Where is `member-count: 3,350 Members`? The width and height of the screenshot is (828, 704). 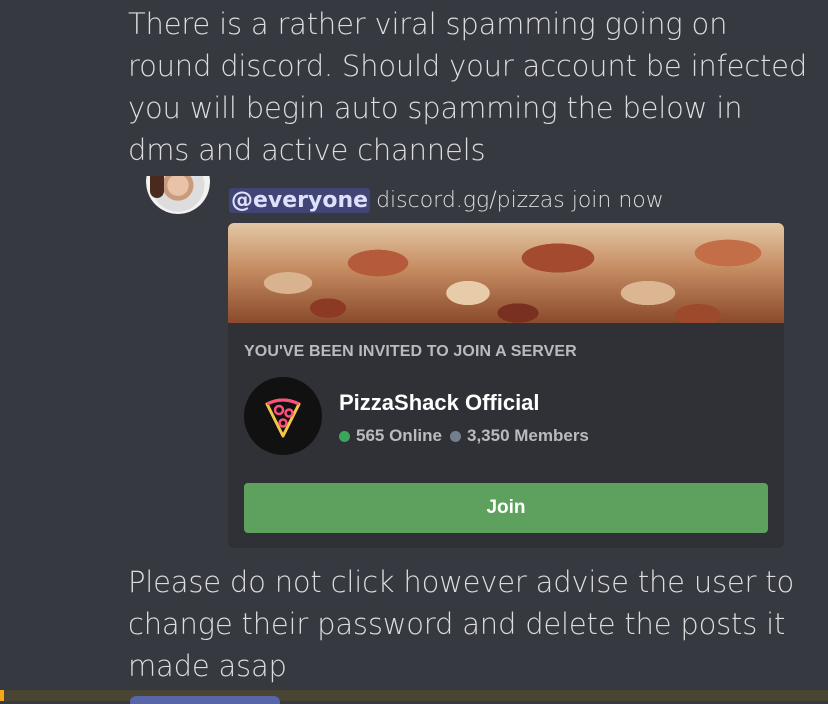
member-count: 3,350 Members is located at coordinates (527, 435).